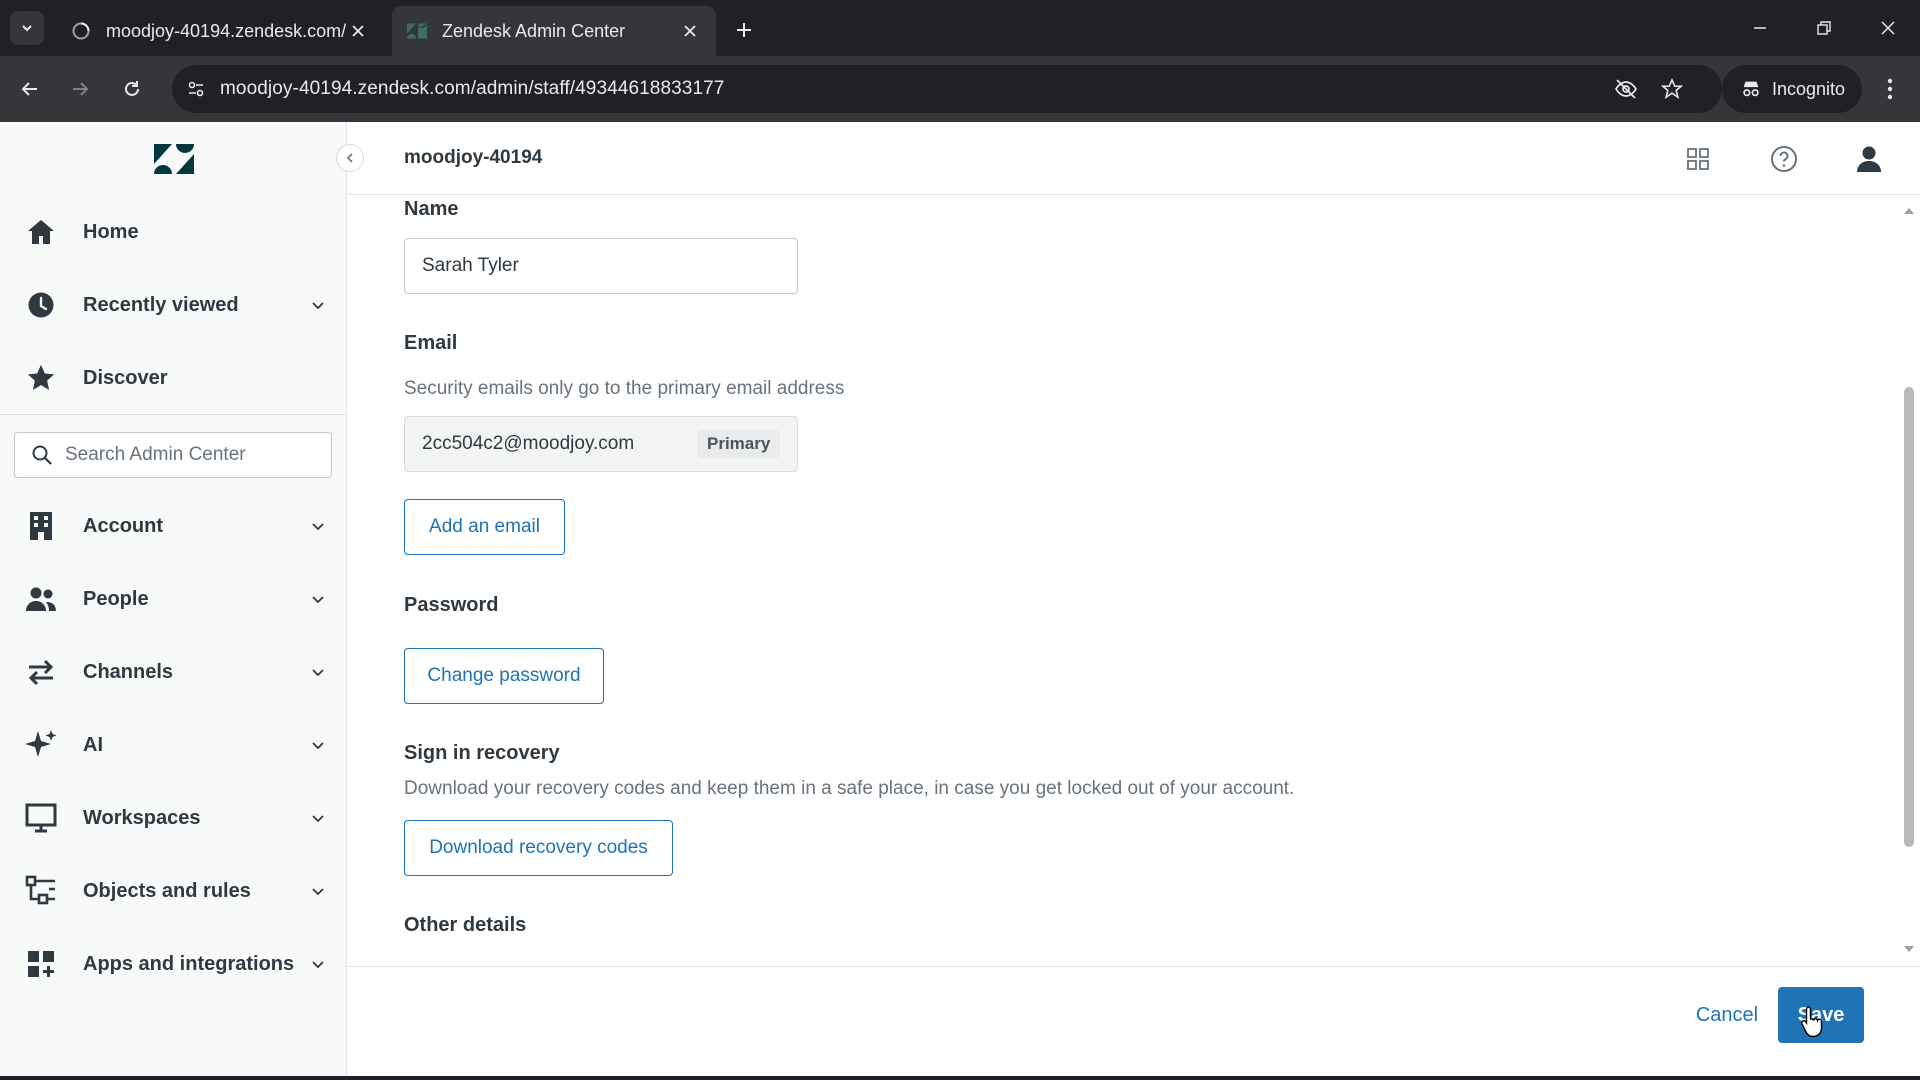 This screenshot has width=1920, height=1080. Describe the element at coordinates (601, 266) in the screenshot. I see `name-field` at that location.